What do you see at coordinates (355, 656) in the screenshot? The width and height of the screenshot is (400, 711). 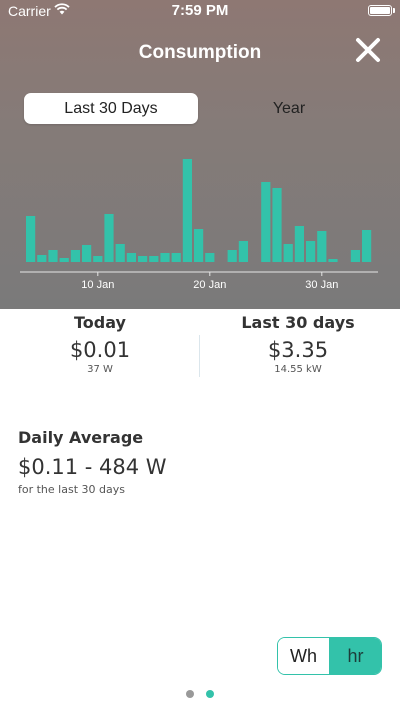 I see `unit-hr-button: hr` at bounding box center [355, 656].